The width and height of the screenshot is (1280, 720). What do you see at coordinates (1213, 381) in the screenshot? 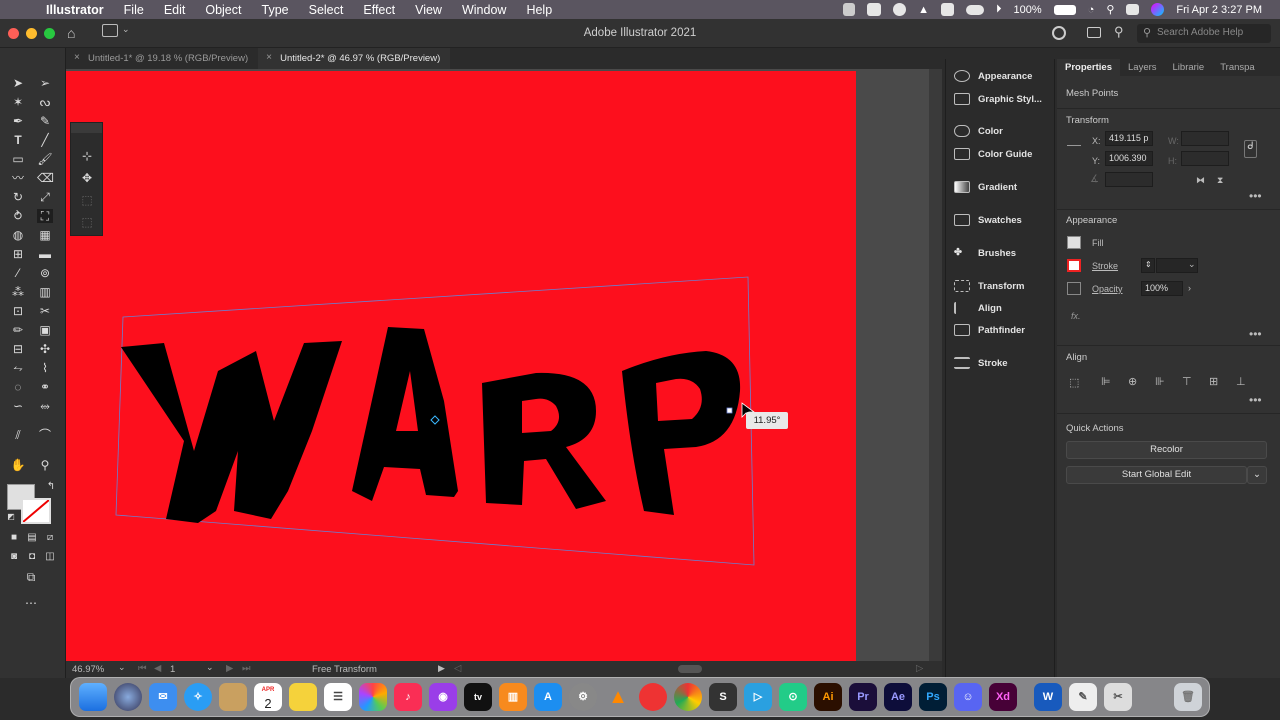
I see `align-center-v-icon: ⊞` at bounding box center [1213, 381].